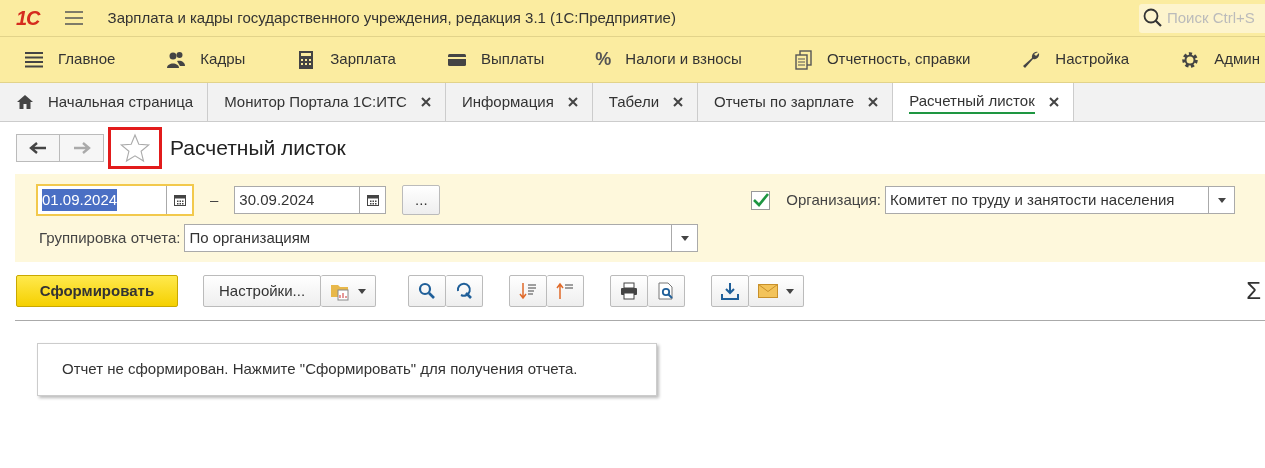 The image size is (1265, 468). What do you see at coordinates (1190, 59) in the screenshot?
I see `gear-icon` at bounding box center [1190, 59].